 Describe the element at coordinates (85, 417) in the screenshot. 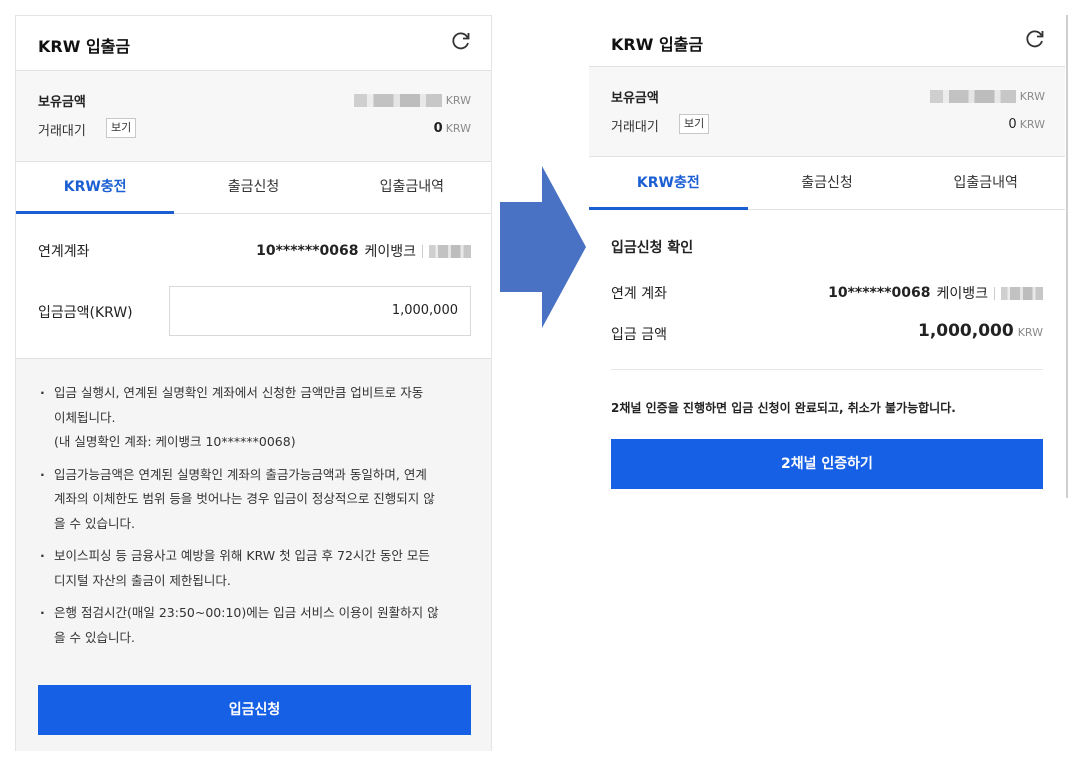

I see `notice-line: 이체됩니다.` at that location.